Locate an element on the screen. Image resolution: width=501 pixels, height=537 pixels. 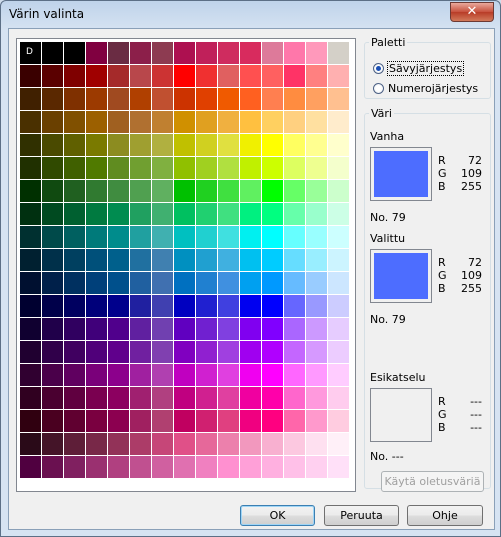
ok-button: OK is located at coordinates (277, 515).